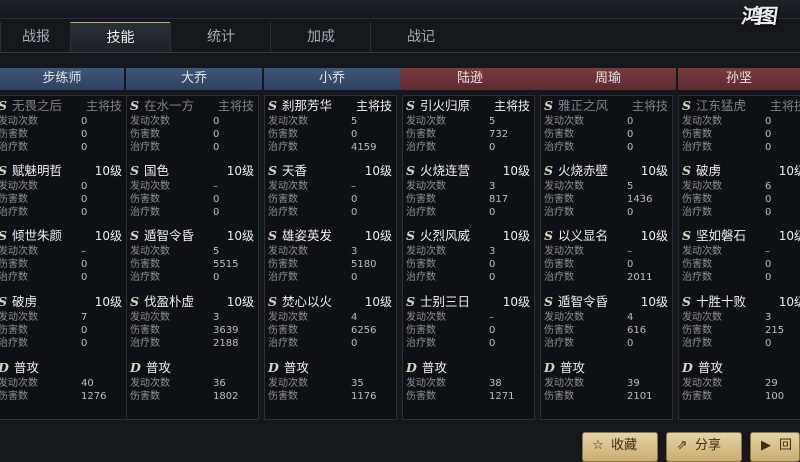 The height and width of the screenshot is (462, 800). Describe the element at coordinates (502, 396) in the screenshot. I see `stat-value: 1271` at that location.